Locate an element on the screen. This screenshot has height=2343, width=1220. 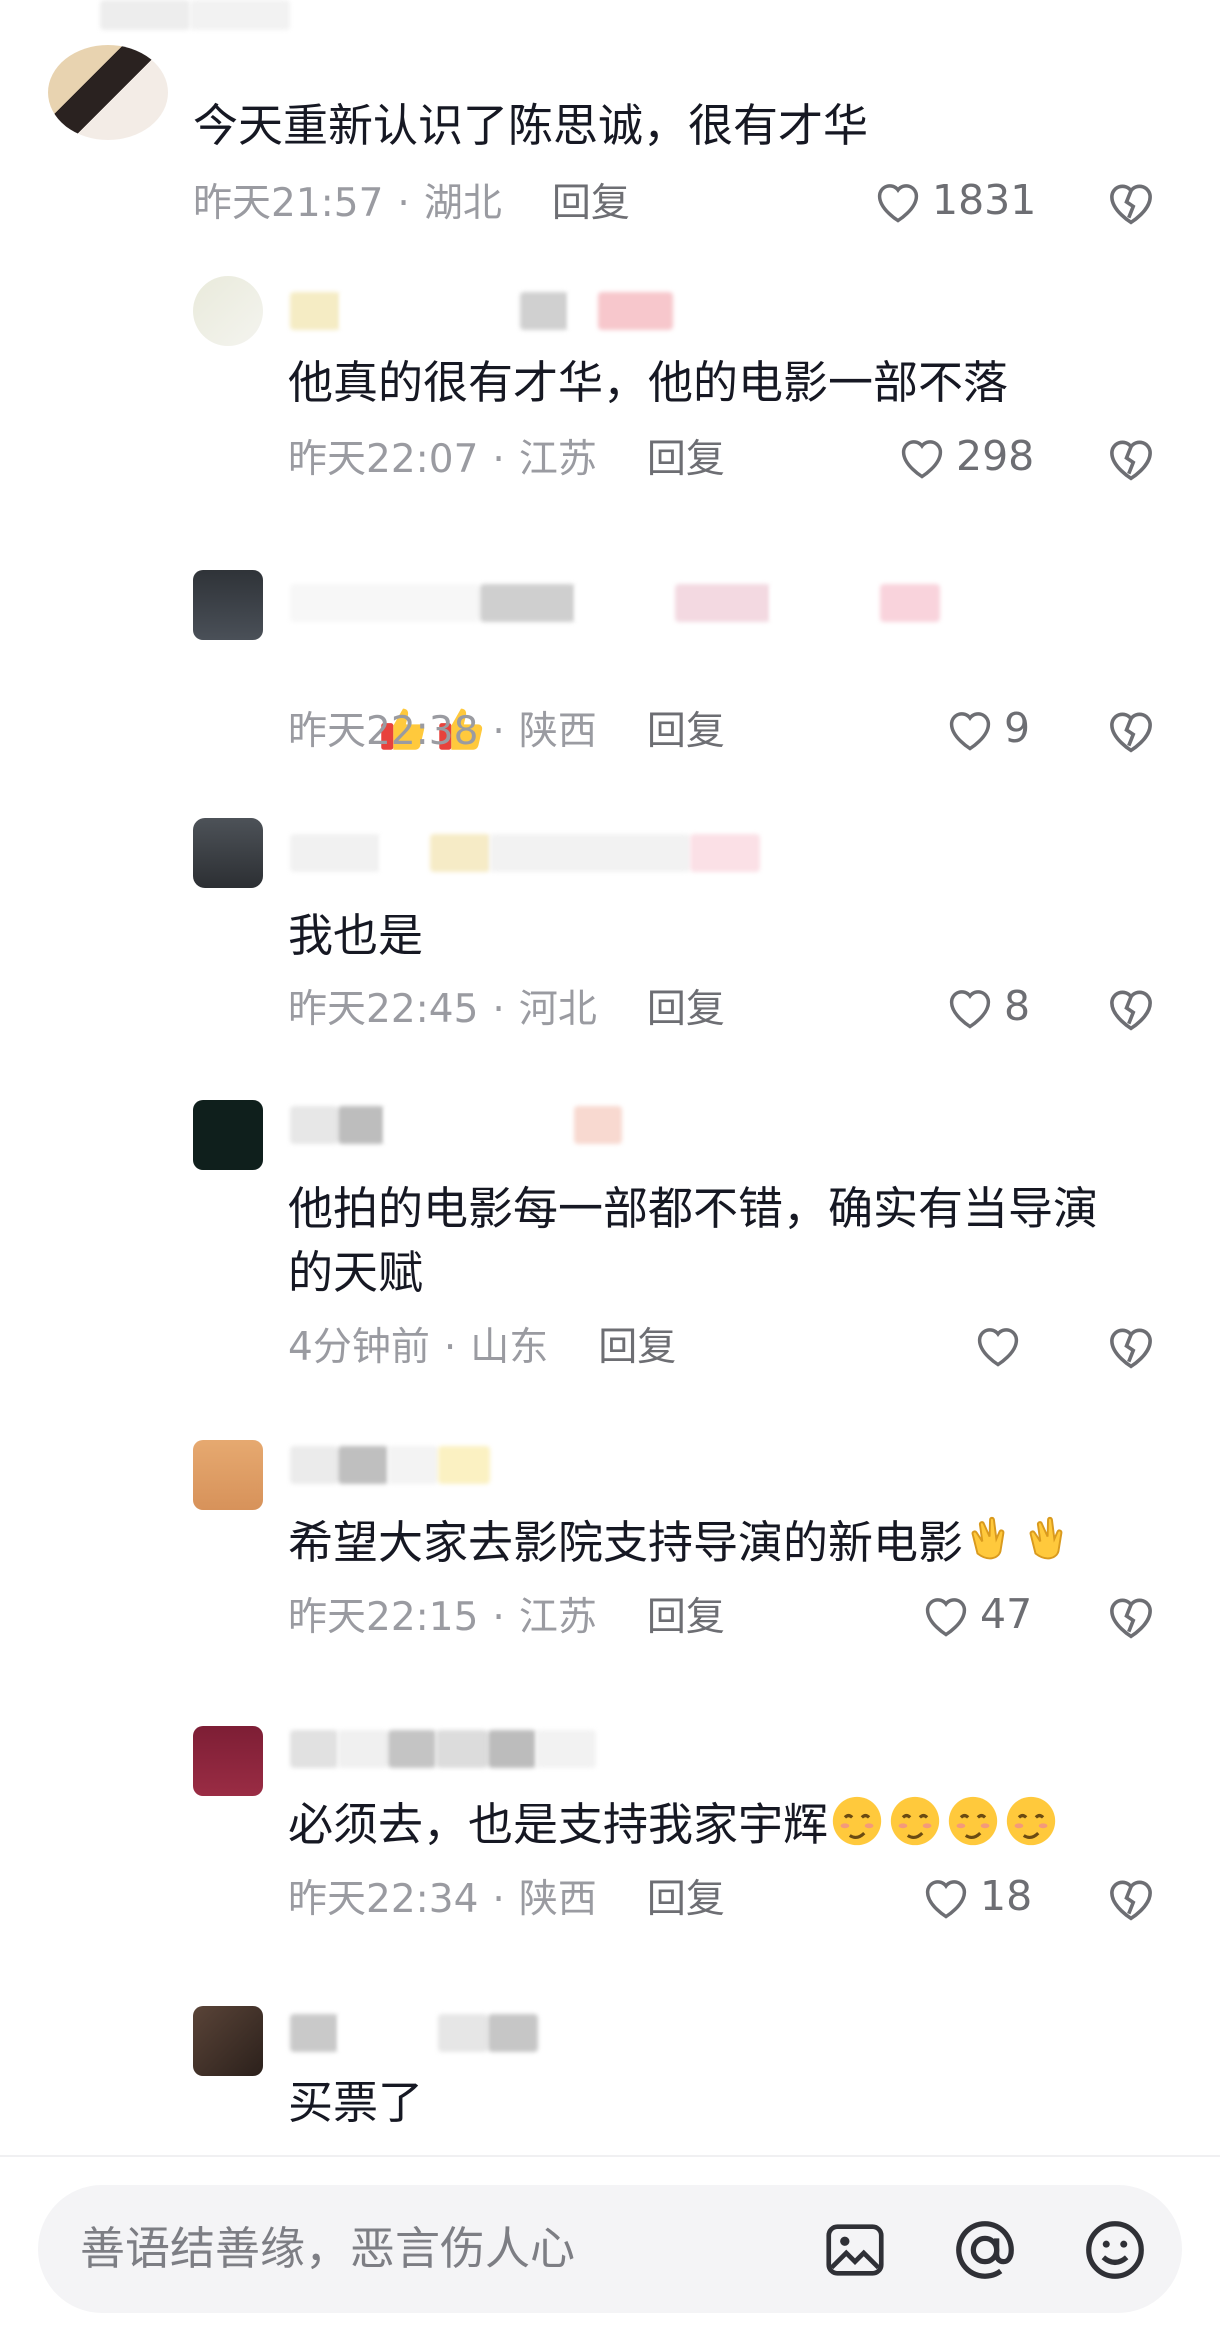
comment-text-content: 希望大家去影院支持导演的新电影 is located at coordinates (626, 1542).